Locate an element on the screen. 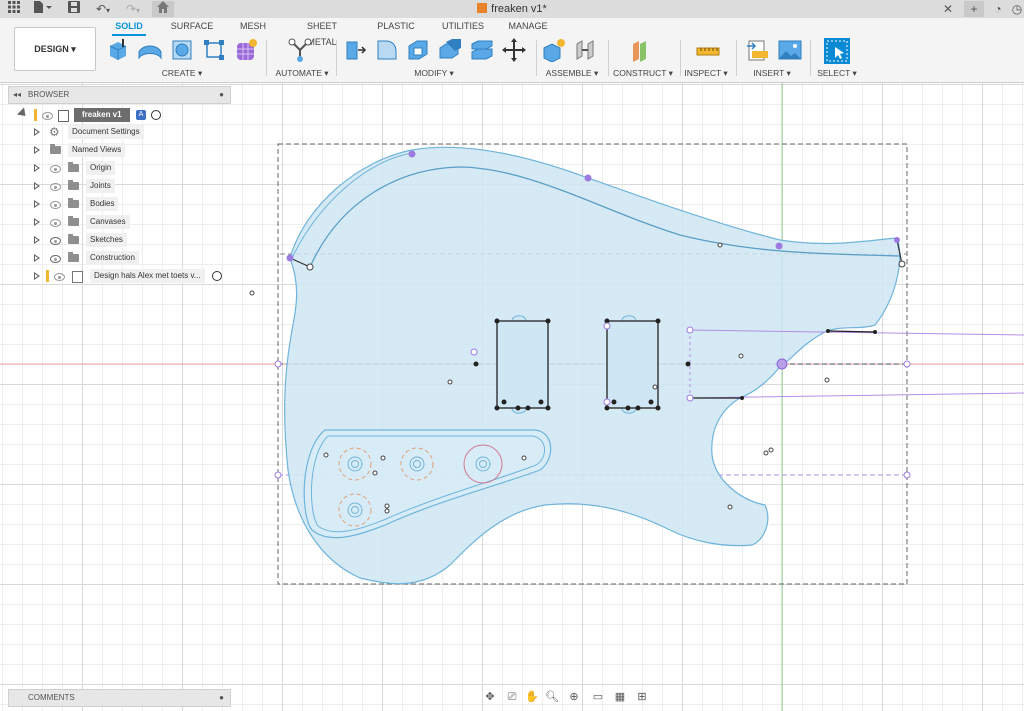  browser-item-label: Construction is located at coordinates (112, 258).